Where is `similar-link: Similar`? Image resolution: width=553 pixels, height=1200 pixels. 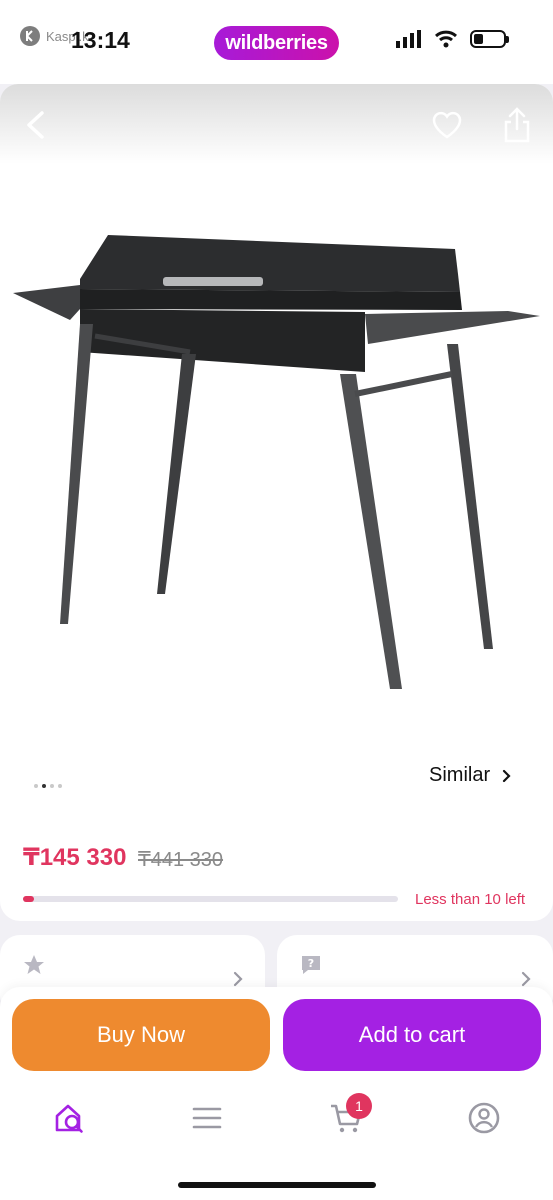 similar-link: Similar is located at coordinates (470, 775).